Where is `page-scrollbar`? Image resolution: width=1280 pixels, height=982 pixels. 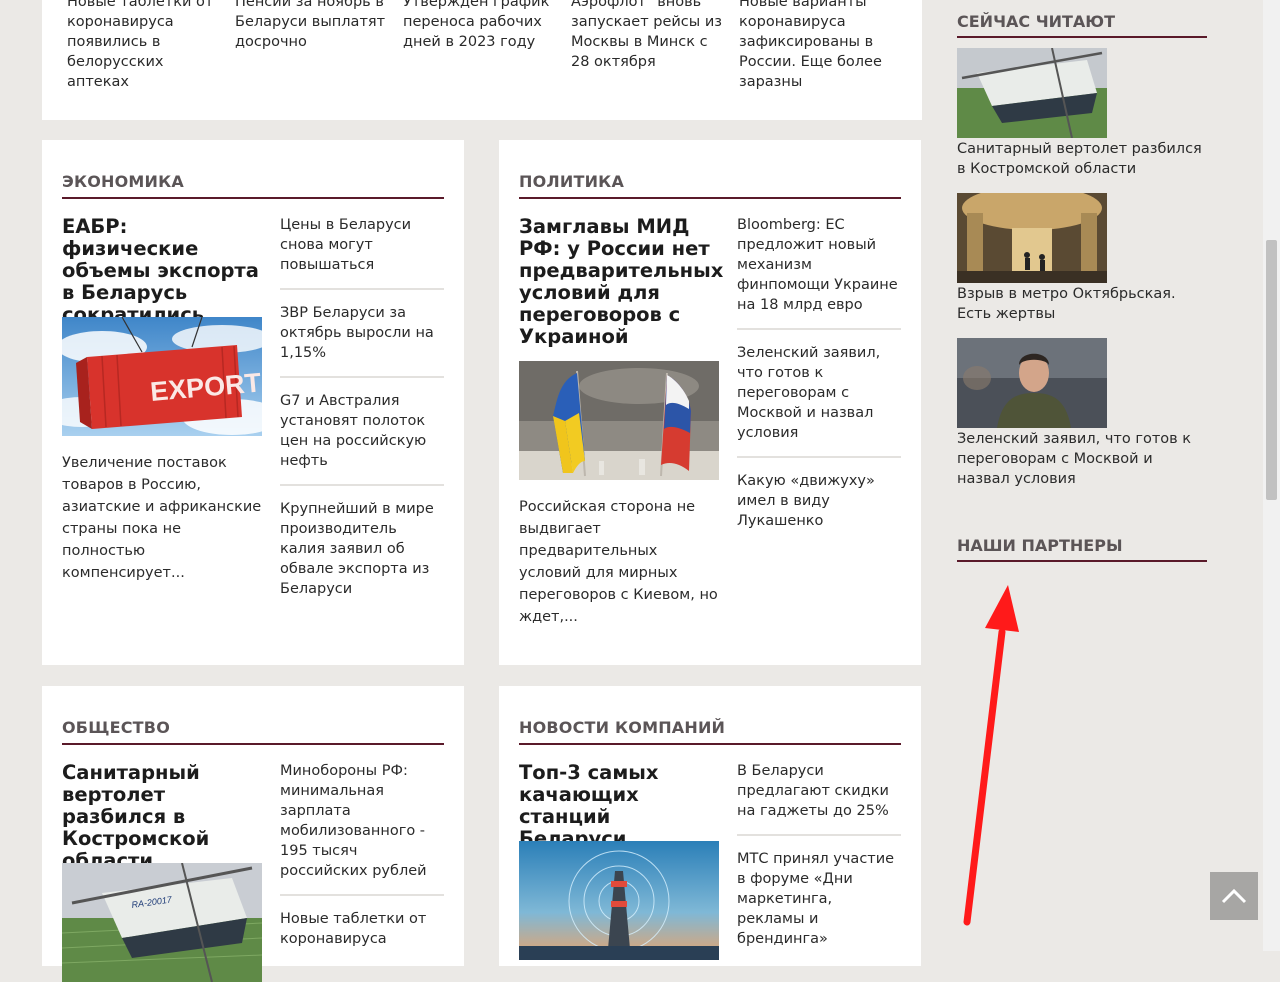 page-scrollbar is located at coordinates (1271, 475).